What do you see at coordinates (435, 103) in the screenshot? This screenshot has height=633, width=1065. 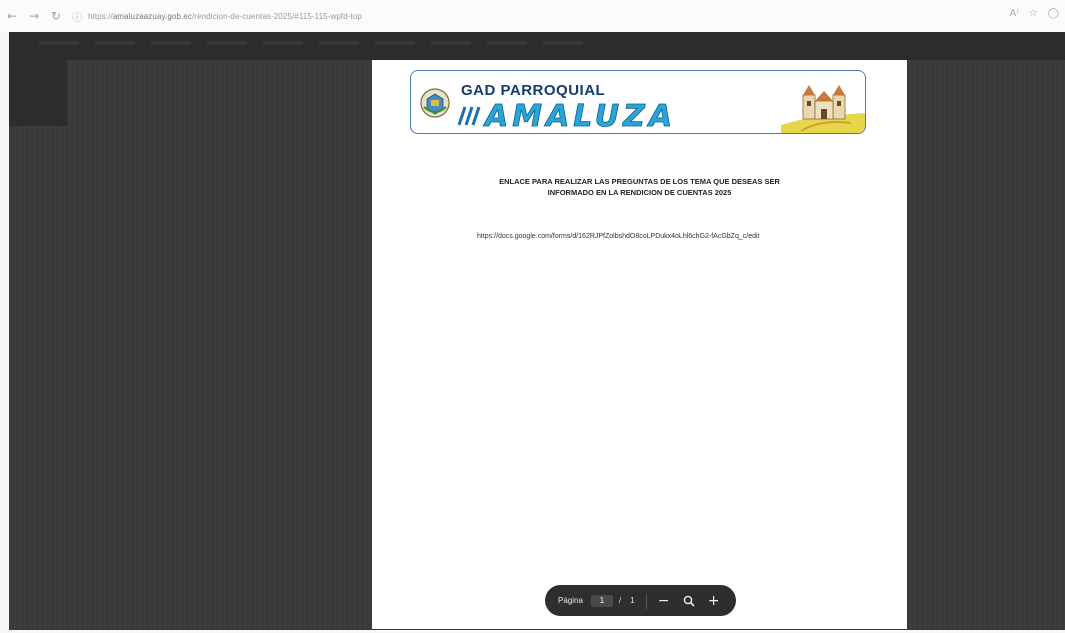 I see `parish-seal-icon` at bounding box center [435, 103].